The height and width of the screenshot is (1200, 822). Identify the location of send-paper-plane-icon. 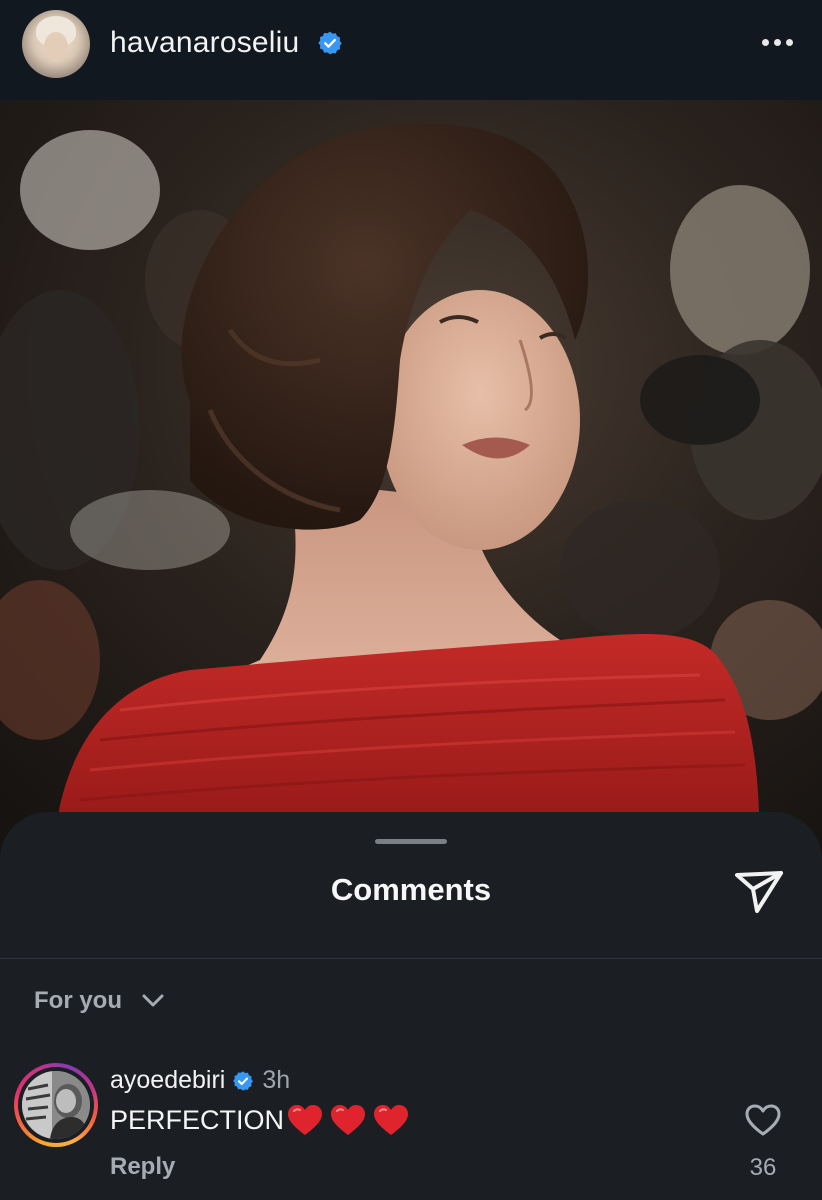
(759, 891).